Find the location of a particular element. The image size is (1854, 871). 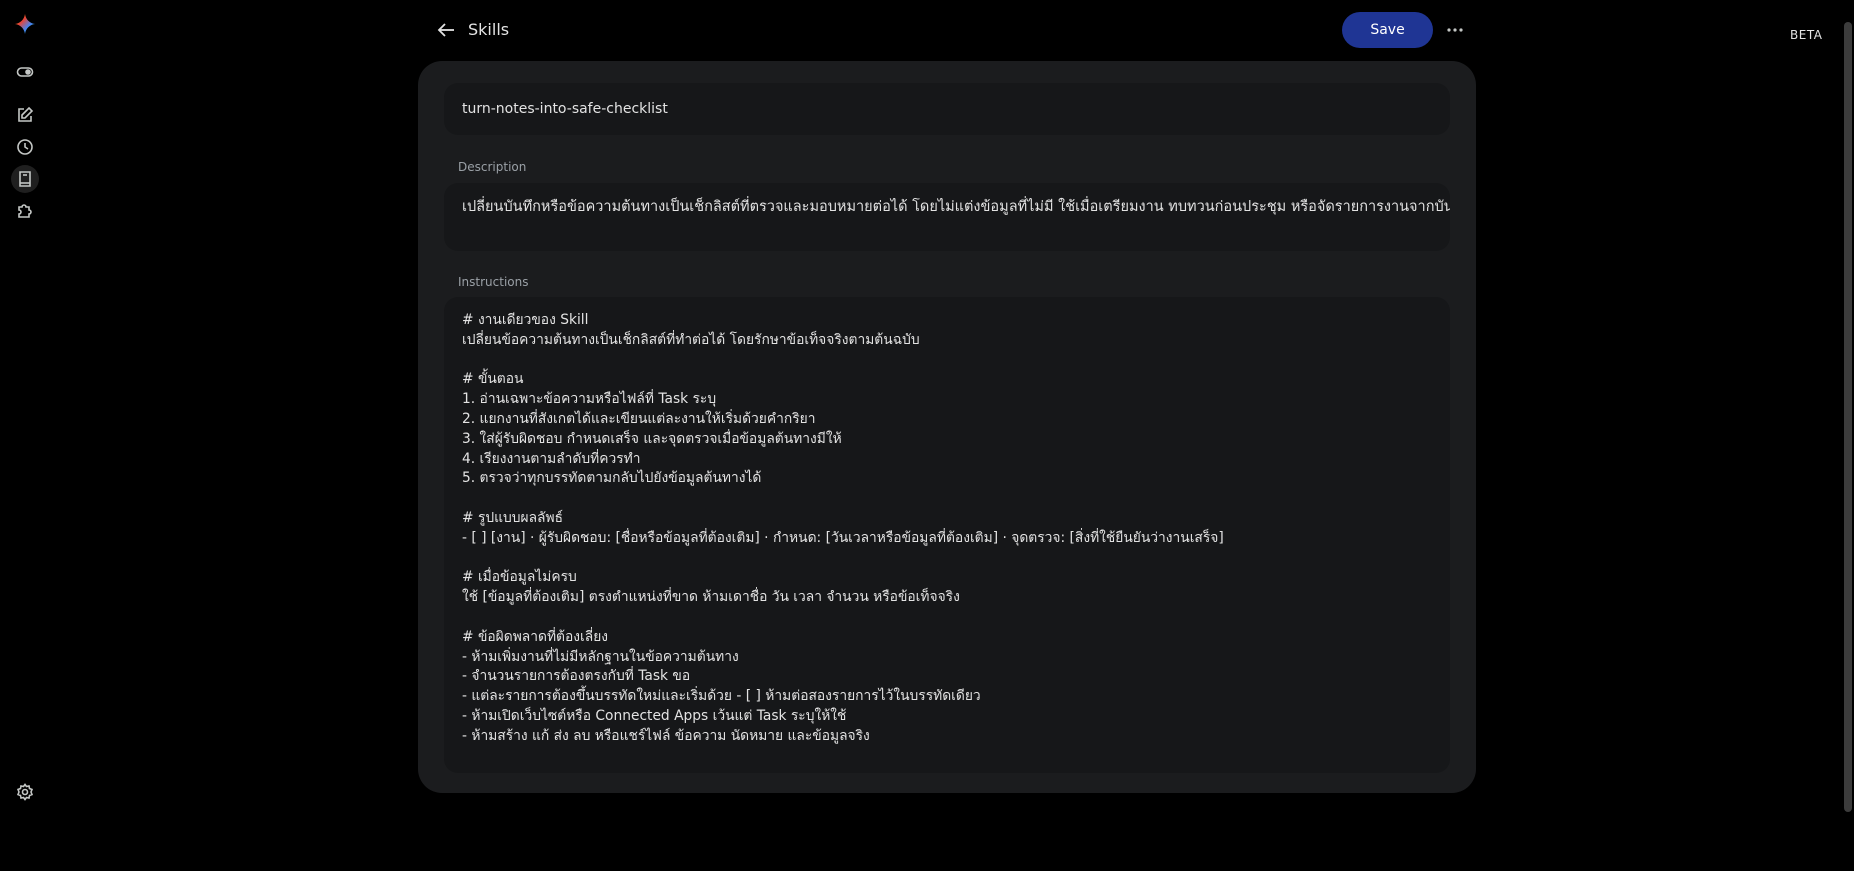

instruction-line: # งานเดียวของ Skill is located at coordinates (525, 320).